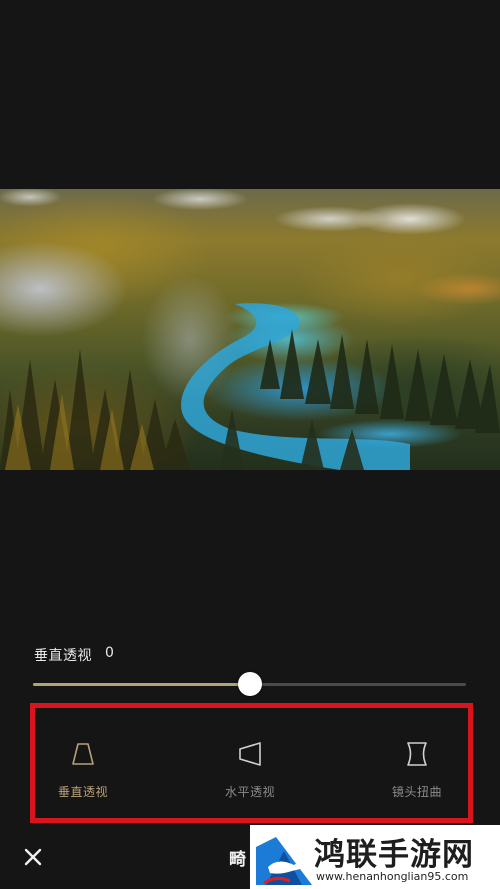 The height and width of the screenshot is (889, 500). I want to click on tool-label: 水平透视, so click(249, 792).